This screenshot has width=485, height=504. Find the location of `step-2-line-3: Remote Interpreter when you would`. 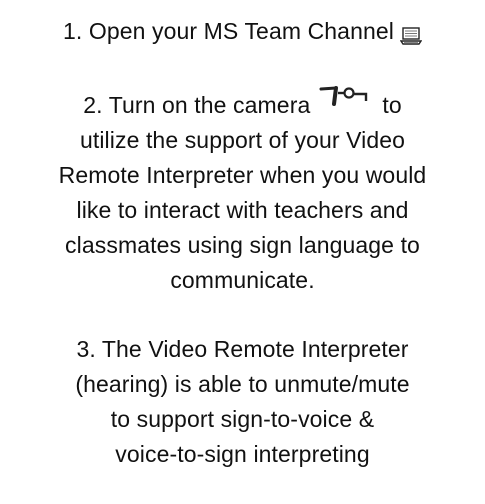

step-2-line-3: Remote Interpreter when you would is located at coordinates (242, 175).